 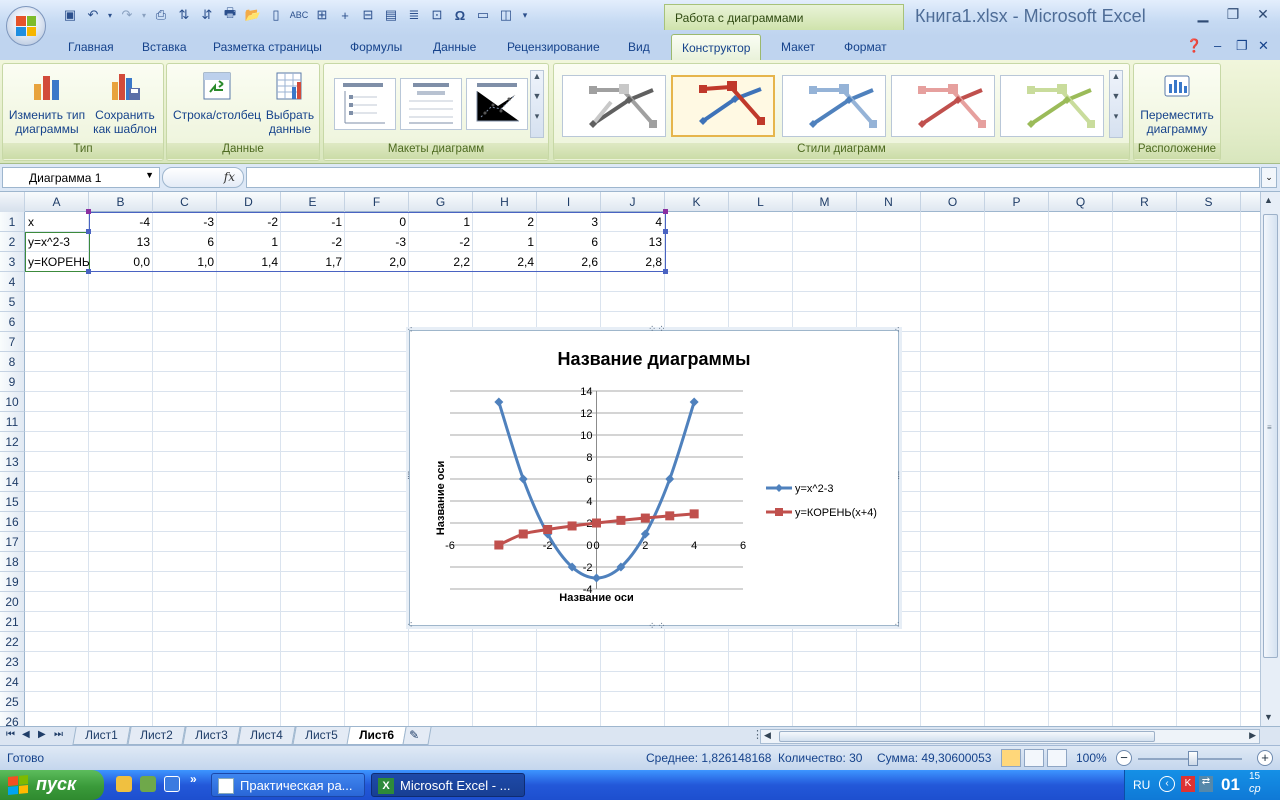 What do you see at coordinates (12, 282) in the screenshot?
I see `row-header-4: 4` at bounding box center [12, 282].